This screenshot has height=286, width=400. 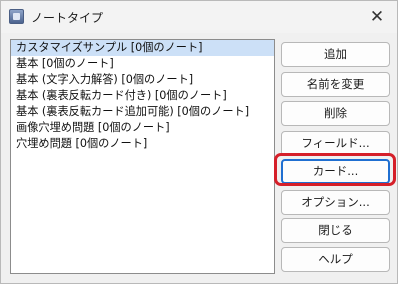 What do you see at coordinates (142, 128) in the screenshot?
I see `list-item: 画像穴埋め問題 [0個のノート]` at bounding box center [142, 128].